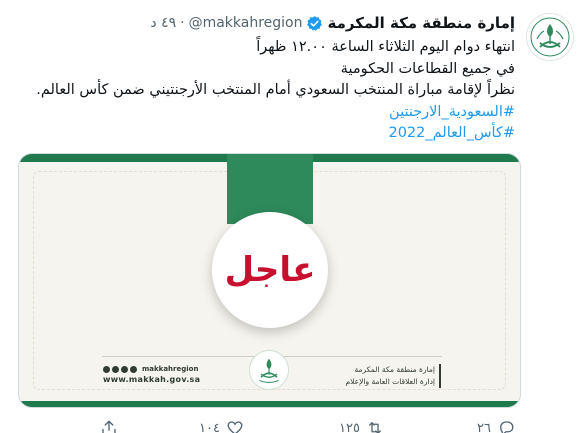  What do you see at coordinates (269, 404) in the screenshot?
I see `bottom-stripe` at bounding box center [269, 404].